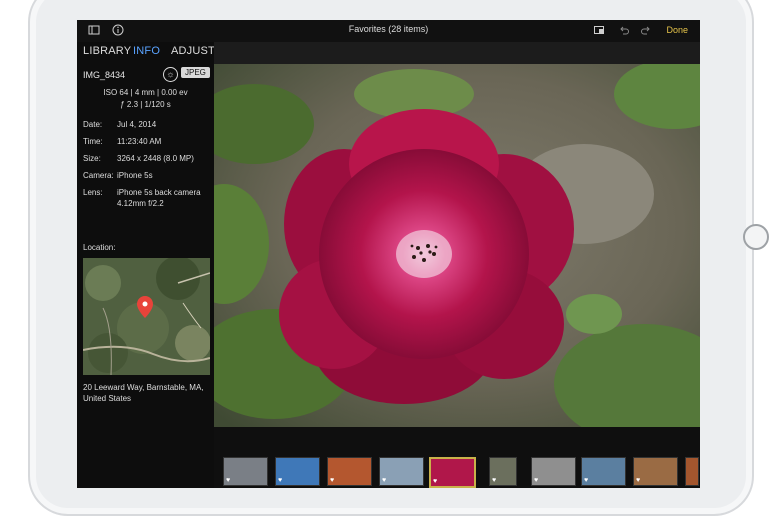 The width and height of the screenshot is (770, 516). I want to click on detail-key: Time:, so click(93, 141).